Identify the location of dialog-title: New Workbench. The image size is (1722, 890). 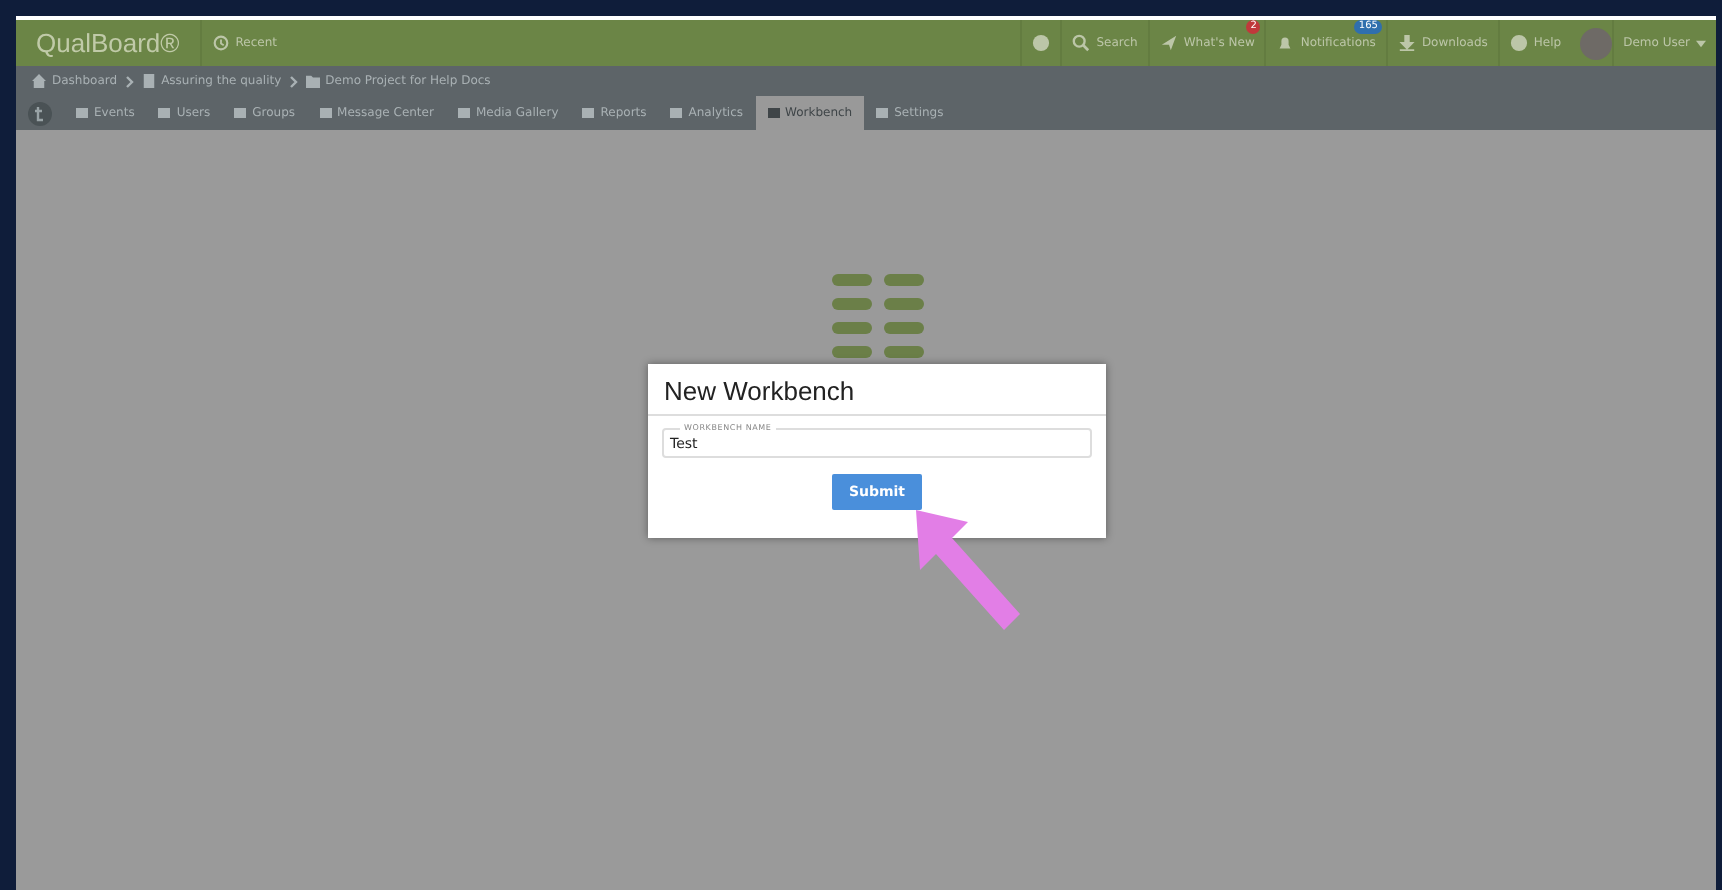
(877, 390).